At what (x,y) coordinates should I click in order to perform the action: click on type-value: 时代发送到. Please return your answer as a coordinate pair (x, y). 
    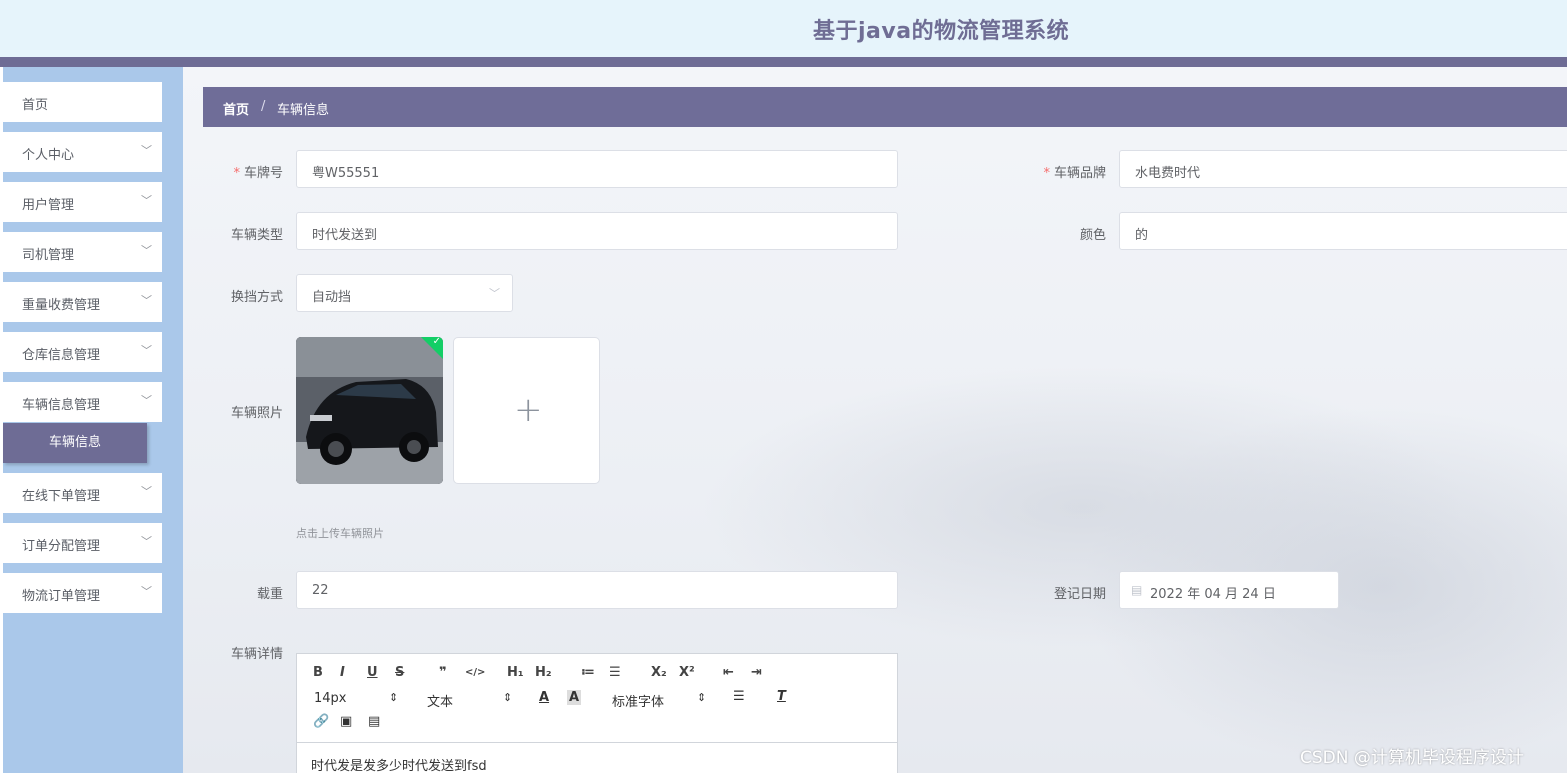
    Looking at the image, I should click on (345, 235).